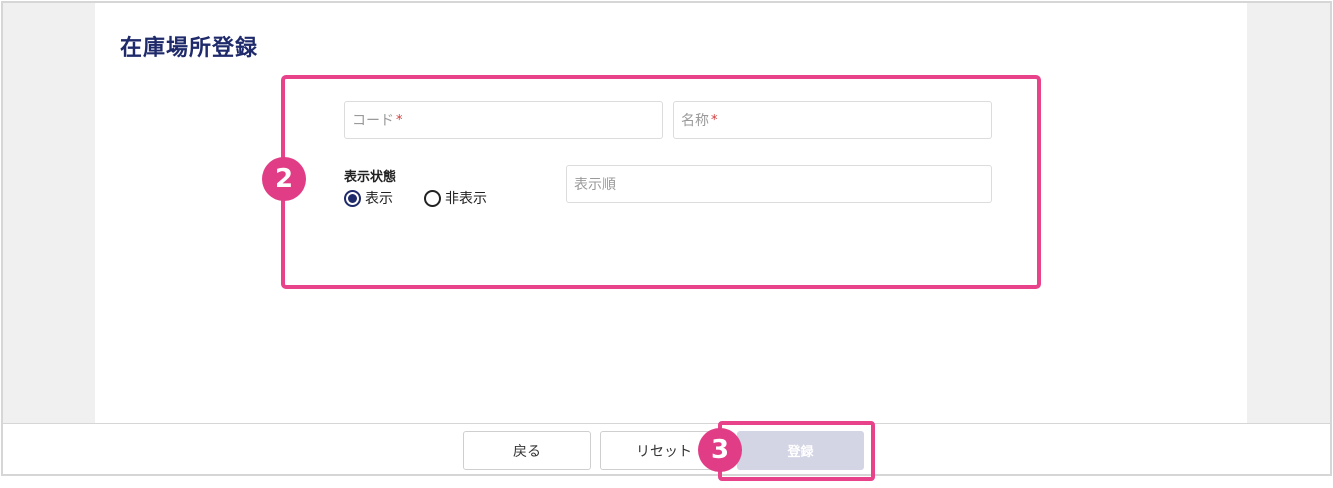 Image resolution: width=1333 pixels, height=488 pixels. I want to click on step-3-badge: 3, so click(720, 450).